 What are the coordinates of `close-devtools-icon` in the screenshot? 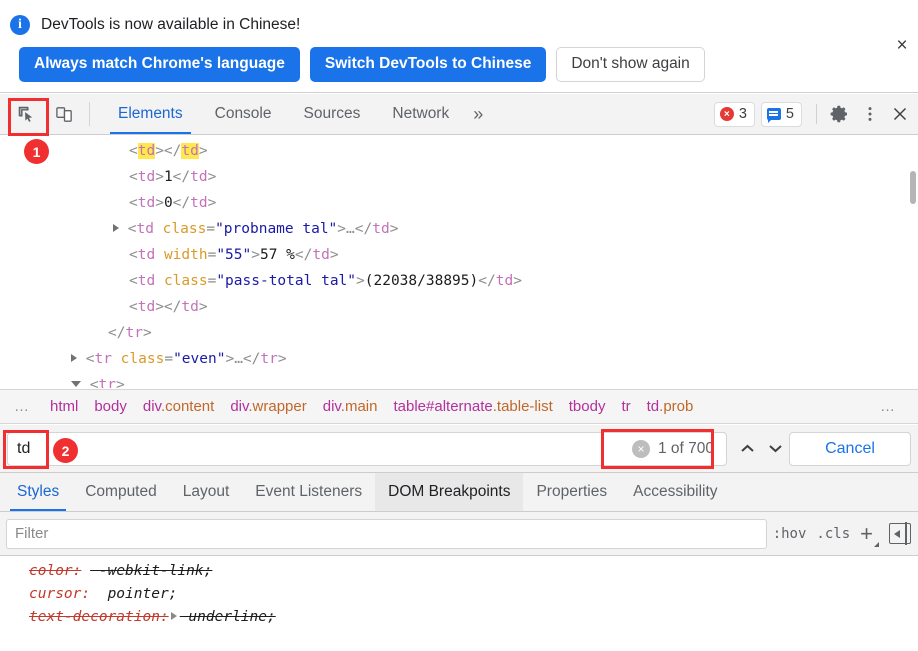 It's located at (900, 114).